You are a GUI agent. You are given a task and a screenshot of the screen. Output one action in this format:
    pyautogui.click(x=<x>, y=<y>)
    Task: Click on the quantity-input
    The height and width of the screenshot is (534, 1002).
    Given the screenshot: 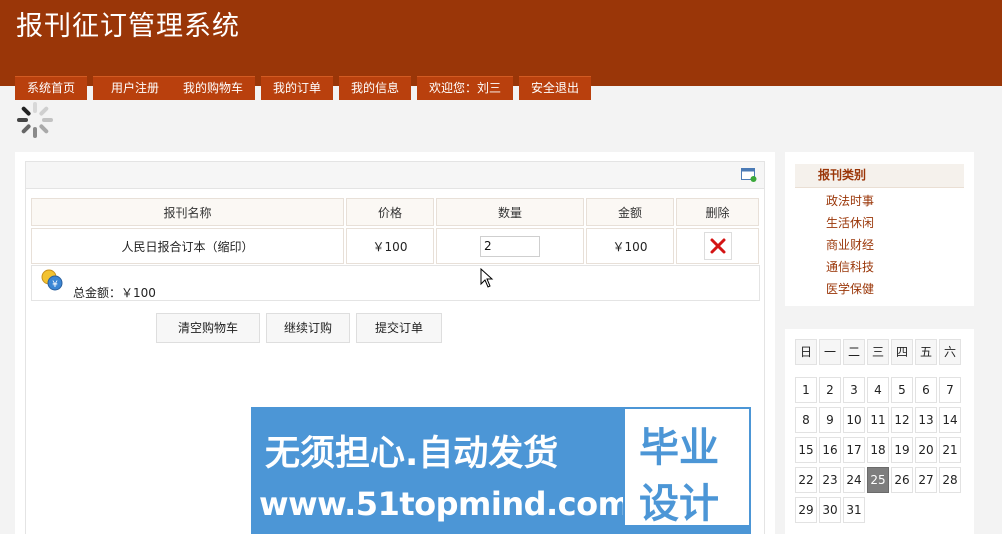 What is the action you would take?
    pyautogui.click(x=510, y=246)
    